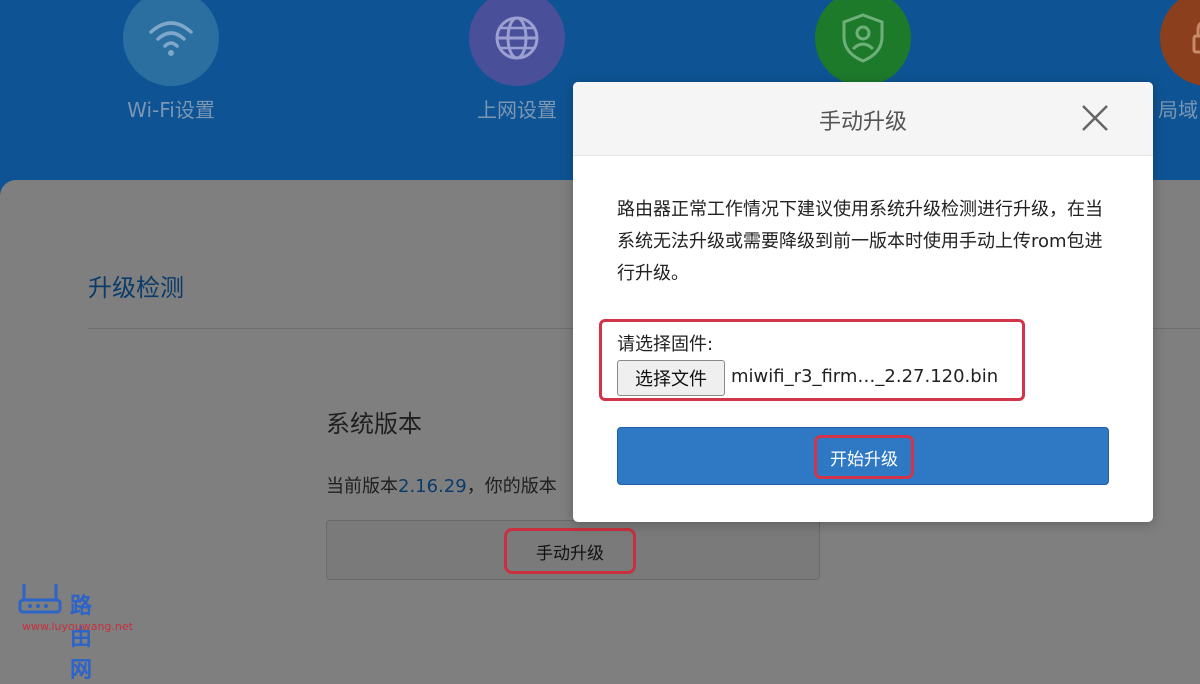 Image resolution: width=1200 pixels, height=684 pixels. Describe the element at coordinates (865, 376) in the screenshot. I see `selected-file-name: miwifi_r3_firm…_2.27.120.bin` at that location.